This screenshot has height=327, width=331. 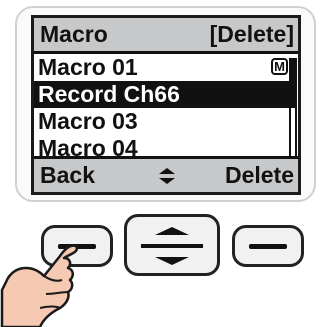 What do you see at coordinates (259, 175) in the screenshot?
I see `softkey-right-label: Delete` at bounding box center [259, 175].